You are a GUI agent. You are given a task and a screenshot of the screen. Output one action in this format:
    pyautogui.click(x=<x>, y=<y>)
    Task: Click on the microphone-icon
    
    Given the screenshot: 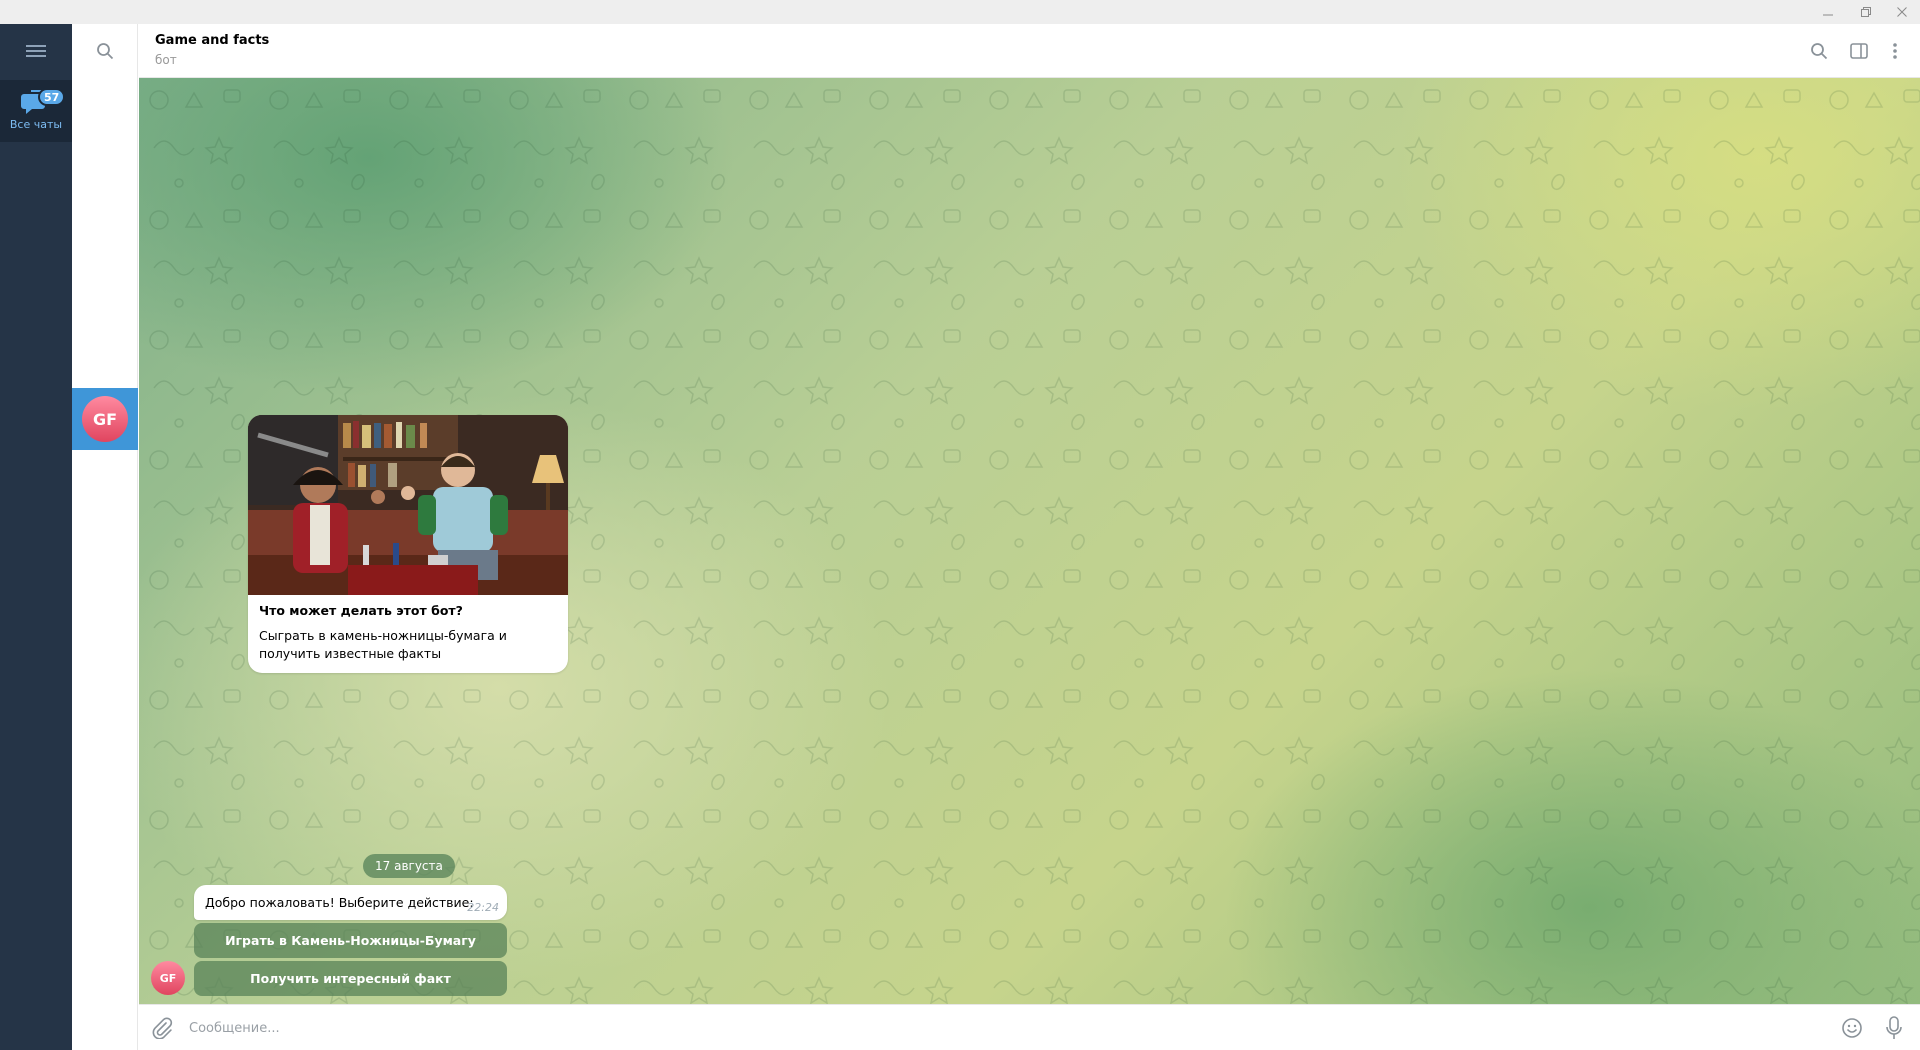 What is the action you would take?
    pyautogui.click(x=1894, y=1027)
    